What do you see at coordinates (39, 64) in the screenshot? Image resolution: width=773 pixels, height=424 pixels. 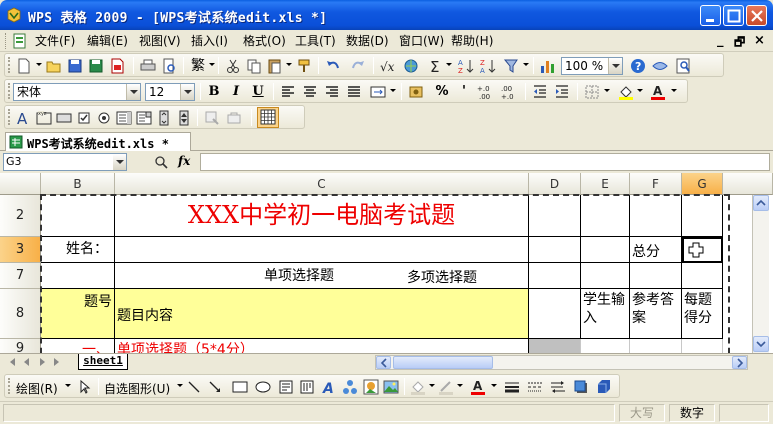 I see `new-file-dropdown` at bounding box center [39, 64].